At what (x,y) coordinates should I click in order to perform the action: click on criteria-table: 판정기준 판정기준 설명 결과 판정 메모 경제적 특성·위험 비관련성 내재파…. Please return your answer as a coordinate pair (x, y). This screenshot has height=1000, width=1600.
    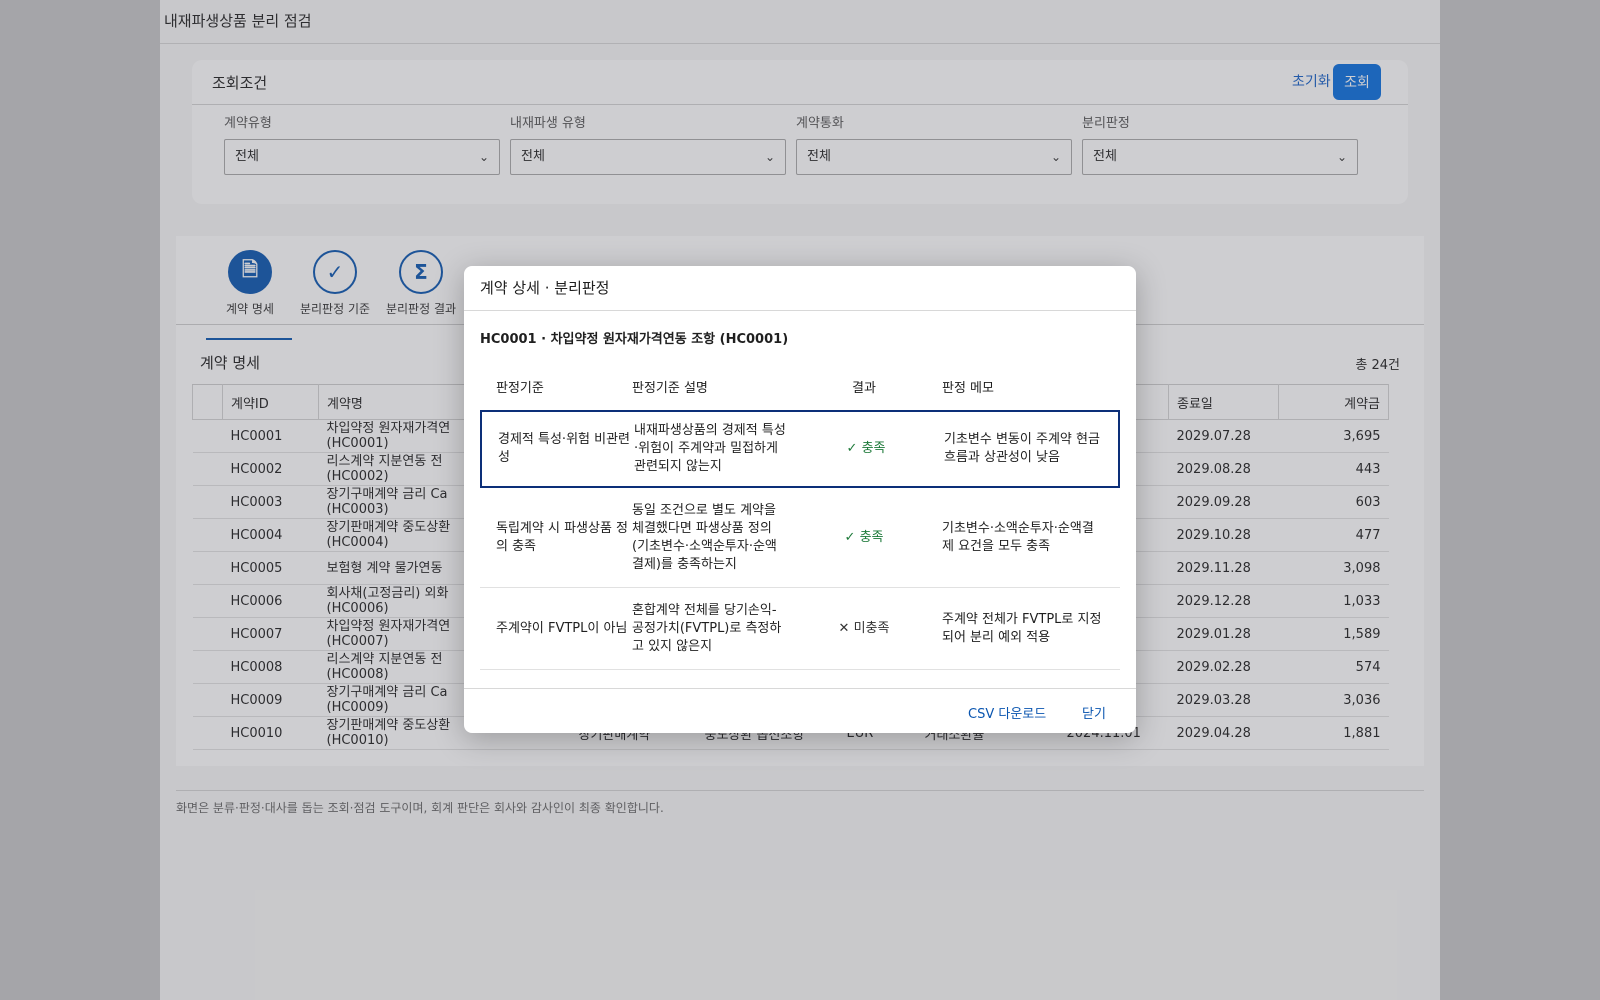
    Looking at the image, I should click on (800, 516).